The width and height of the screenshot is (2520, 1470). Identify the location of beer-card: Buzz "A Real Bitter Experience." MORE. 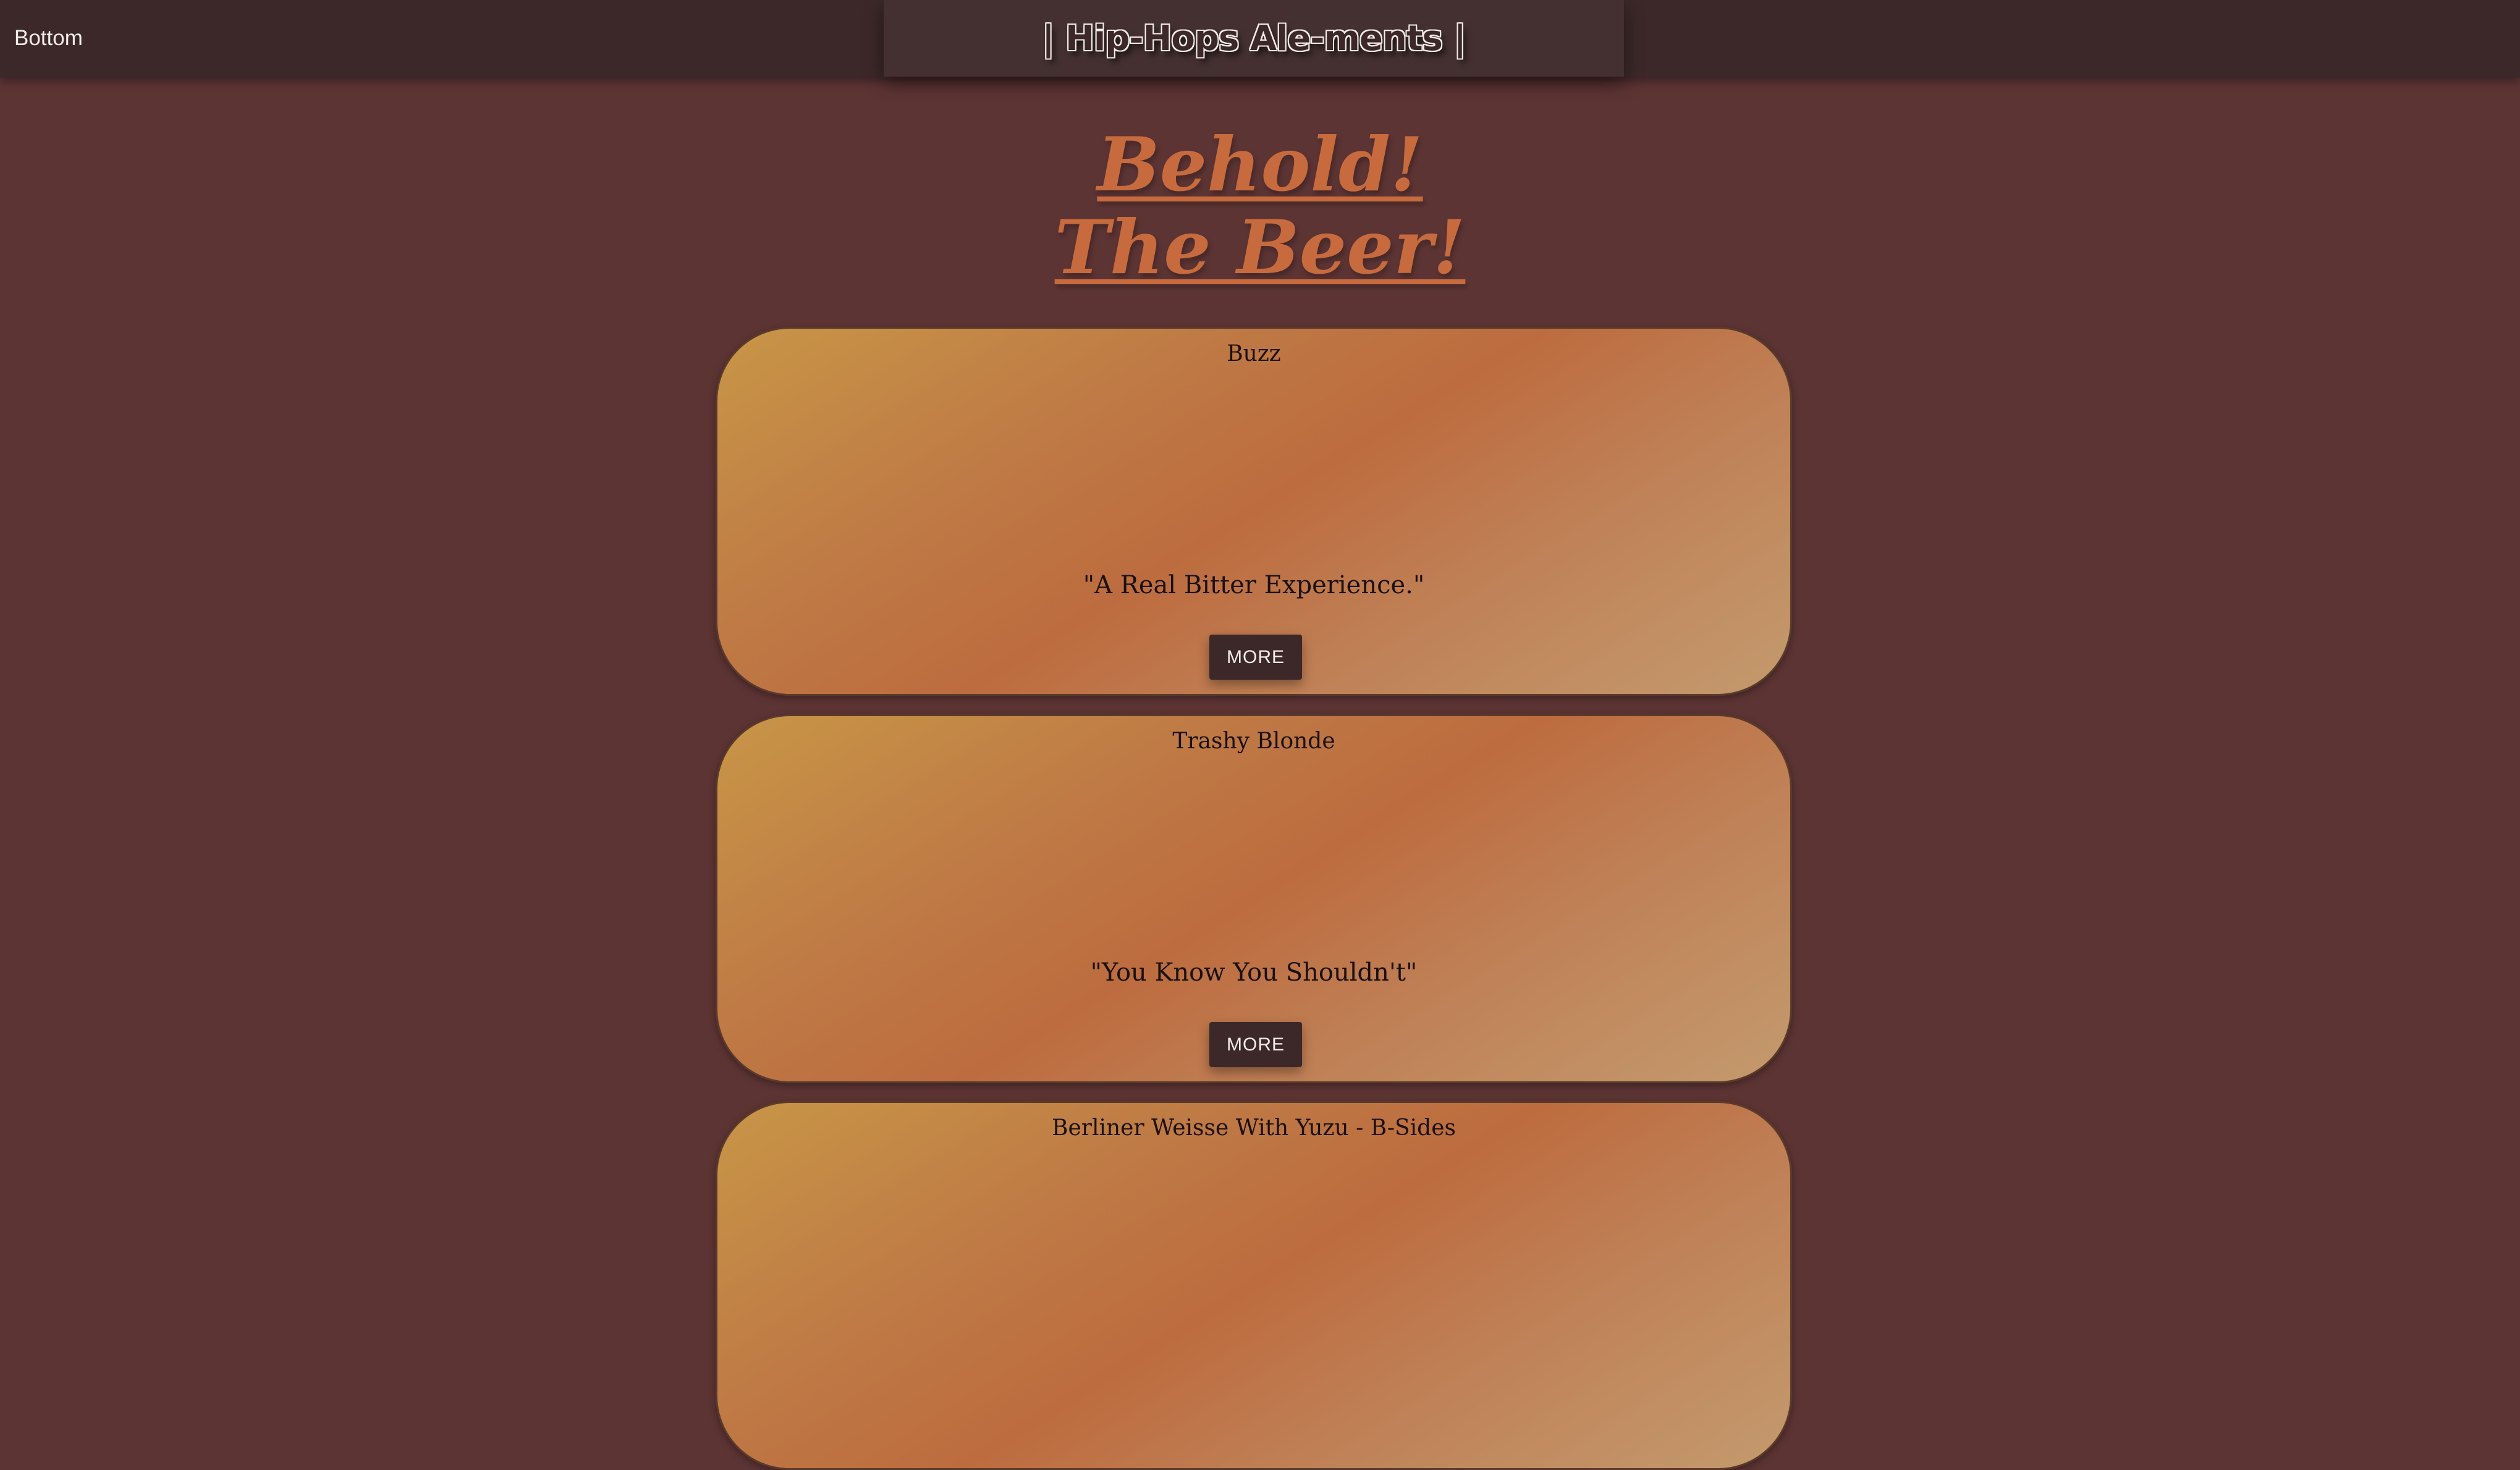
(1254, 511).